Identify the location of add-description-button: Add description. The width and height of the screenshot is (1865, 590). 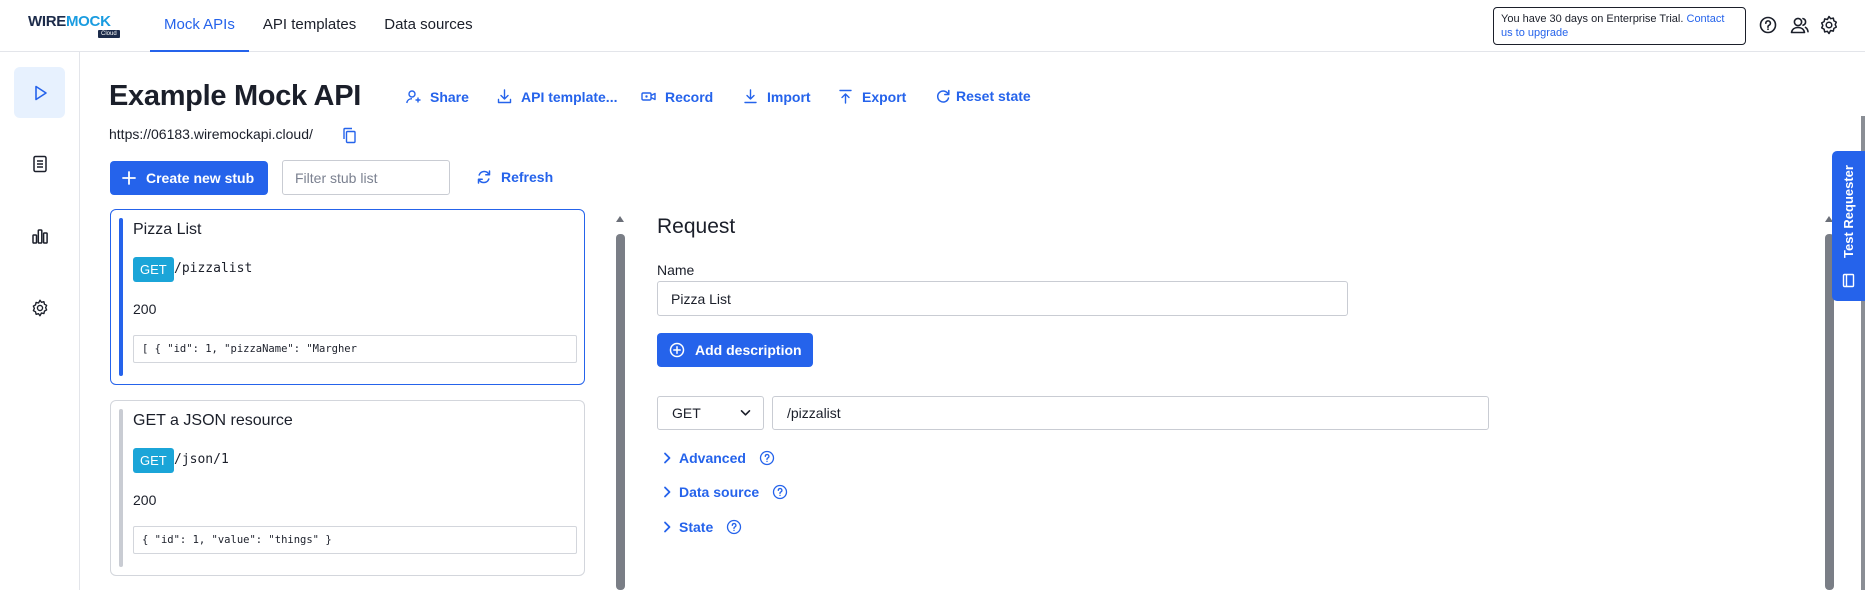
(735, 350).